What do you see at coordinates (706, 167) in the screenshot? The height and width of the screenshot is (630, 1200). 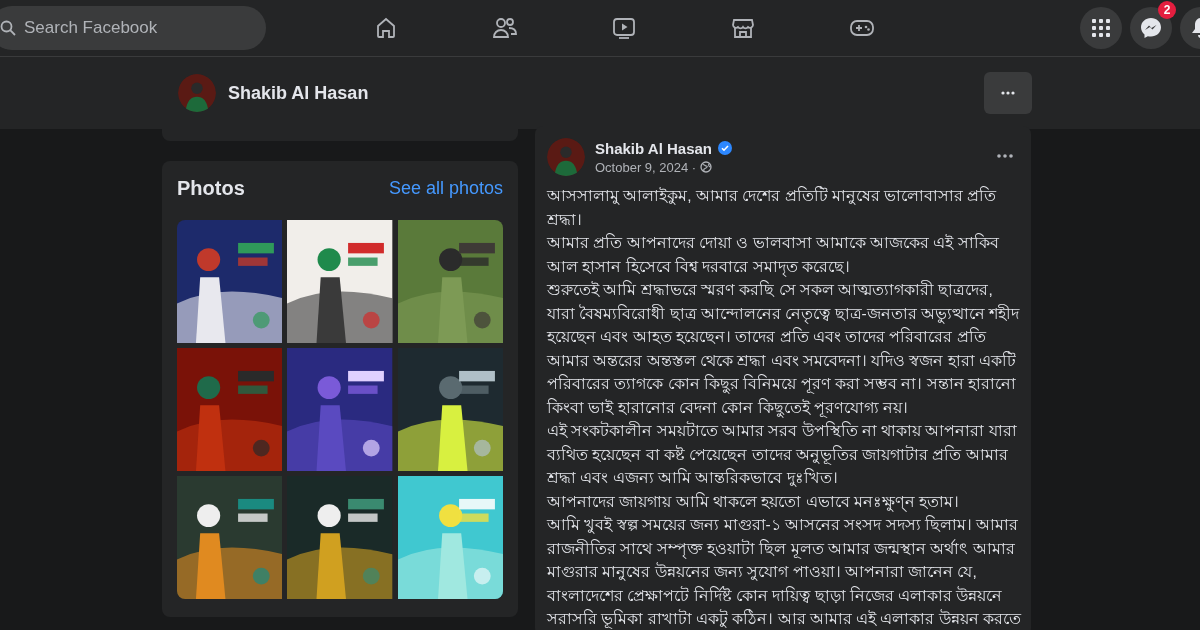 I see `globe-icon` at bounding box center [706, 167].